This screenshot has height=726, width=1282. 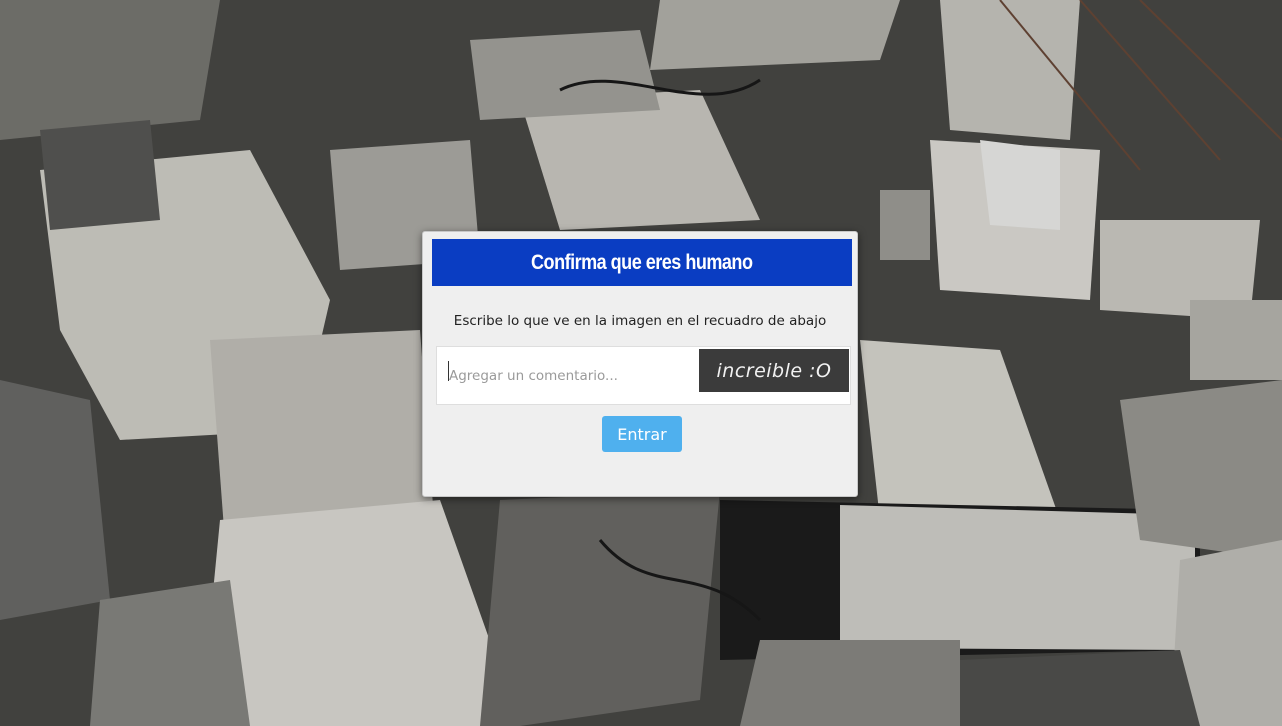 I want to click on captcha-row: increible :O, so click(x=643, y=375).